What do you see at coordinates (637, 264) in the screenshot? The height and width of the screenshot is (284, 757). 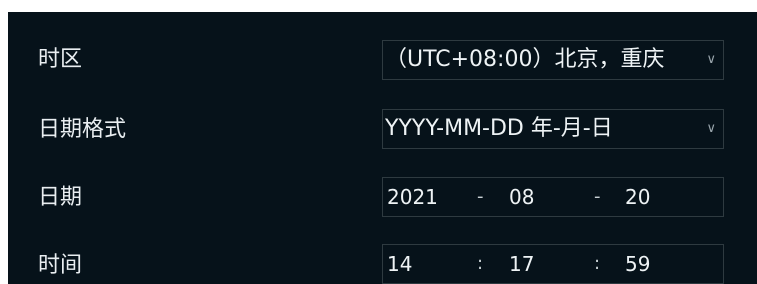 I see `time-second-field: 59` at bounding box center [637, 264].